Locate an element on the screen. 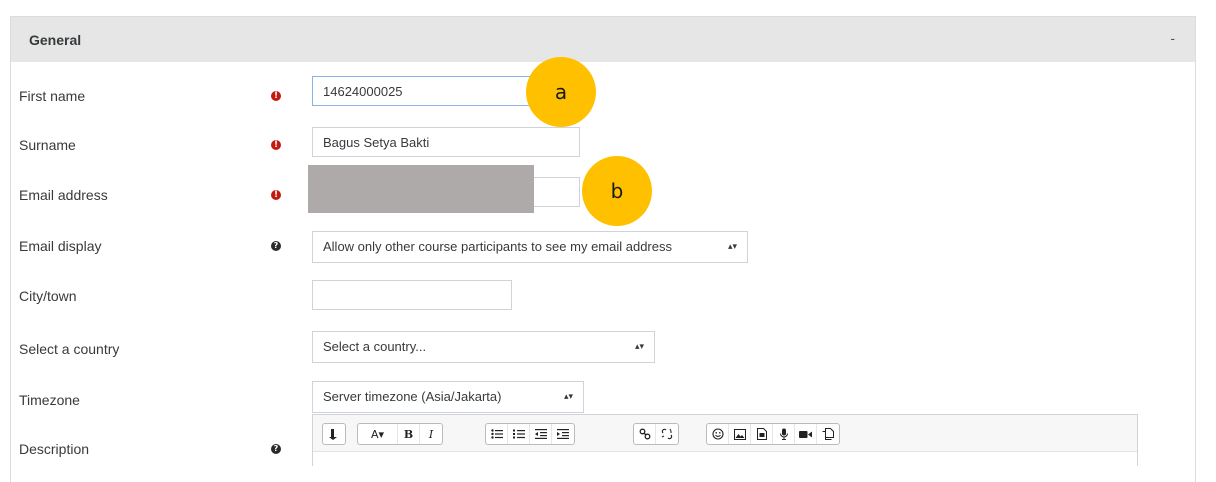 The height and width of the screenshot is (482, 1216). toolbar-group-links is located at coordinates (656, 434).